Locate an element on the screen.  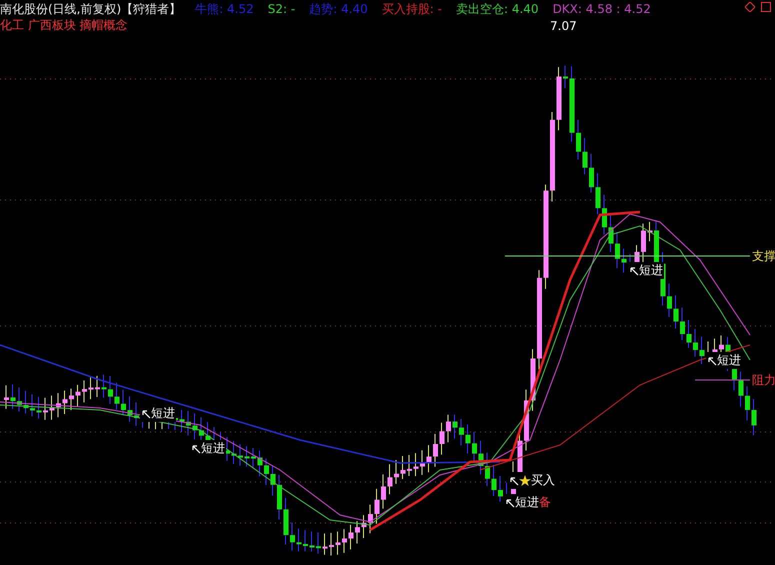
indicator-value: 趋势: 4.40 is located at coordinates (338, 9).